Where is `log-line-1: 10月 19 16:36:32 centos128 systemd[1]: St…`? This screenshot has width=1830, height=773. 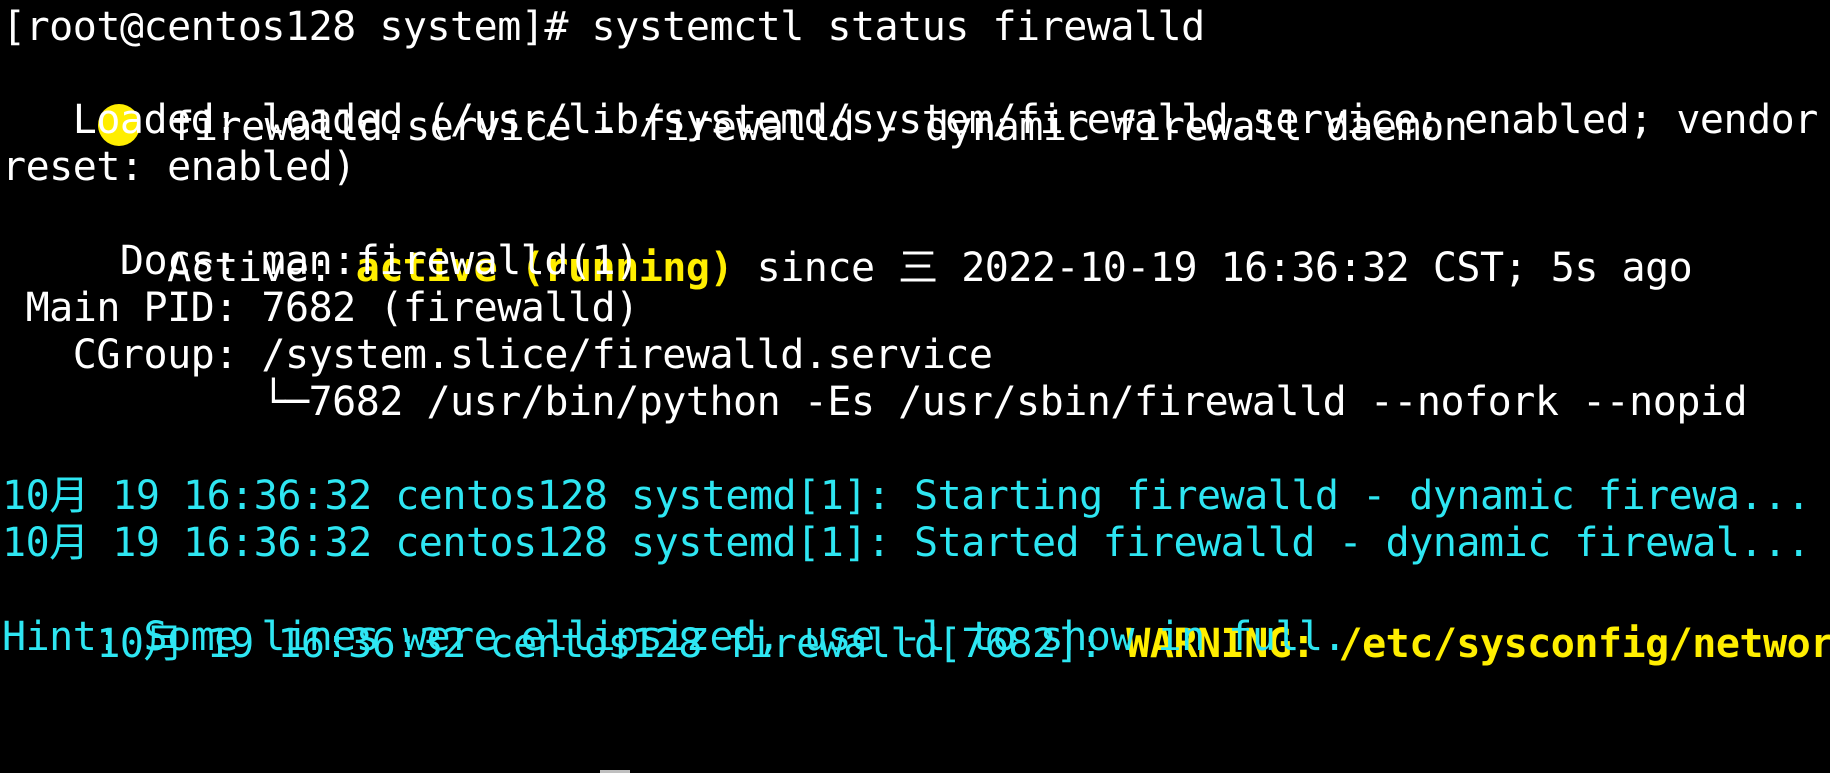
log-line-1: 10月 19 16:36:32 centos128 systemd[1]: St… is located at coordinates (906, 496).